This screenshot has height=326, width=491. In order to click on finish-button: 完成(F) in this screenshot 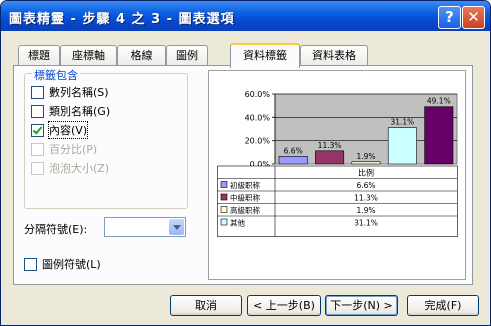, I will do `click(443, 305)`.